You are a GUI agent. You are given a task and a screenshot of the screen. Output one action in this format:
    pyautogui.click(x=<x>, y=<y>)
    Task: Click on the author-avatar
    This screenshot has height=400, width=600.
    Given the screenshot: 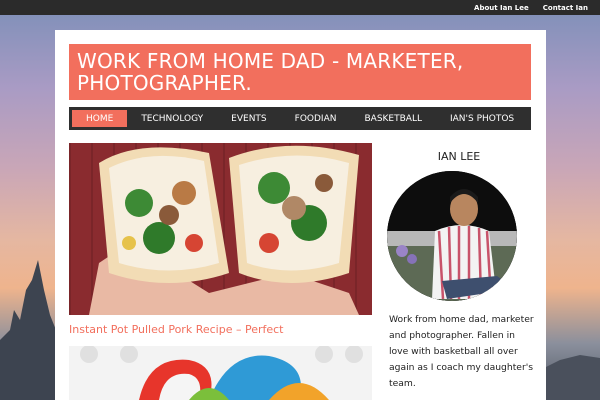 What is the action you would take?
    pyautogui.click(x=452, y=236)
    